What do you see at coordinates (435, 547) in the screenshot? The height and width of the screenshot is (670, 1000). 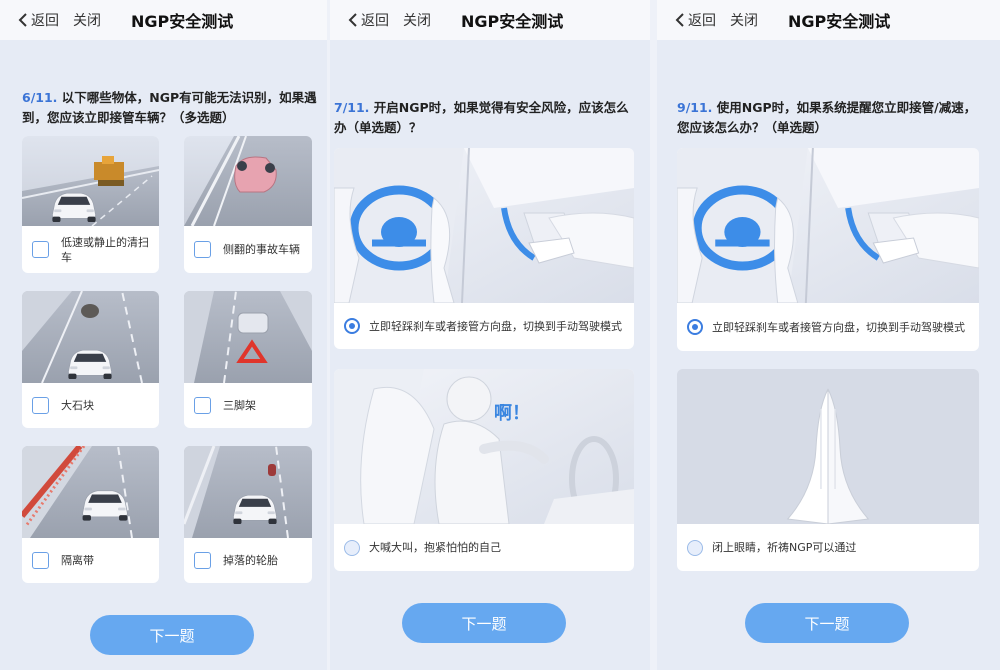 I see `option-label: 大喊大叫，抱紧怕怕的自己` at bounding box center [435, 547].